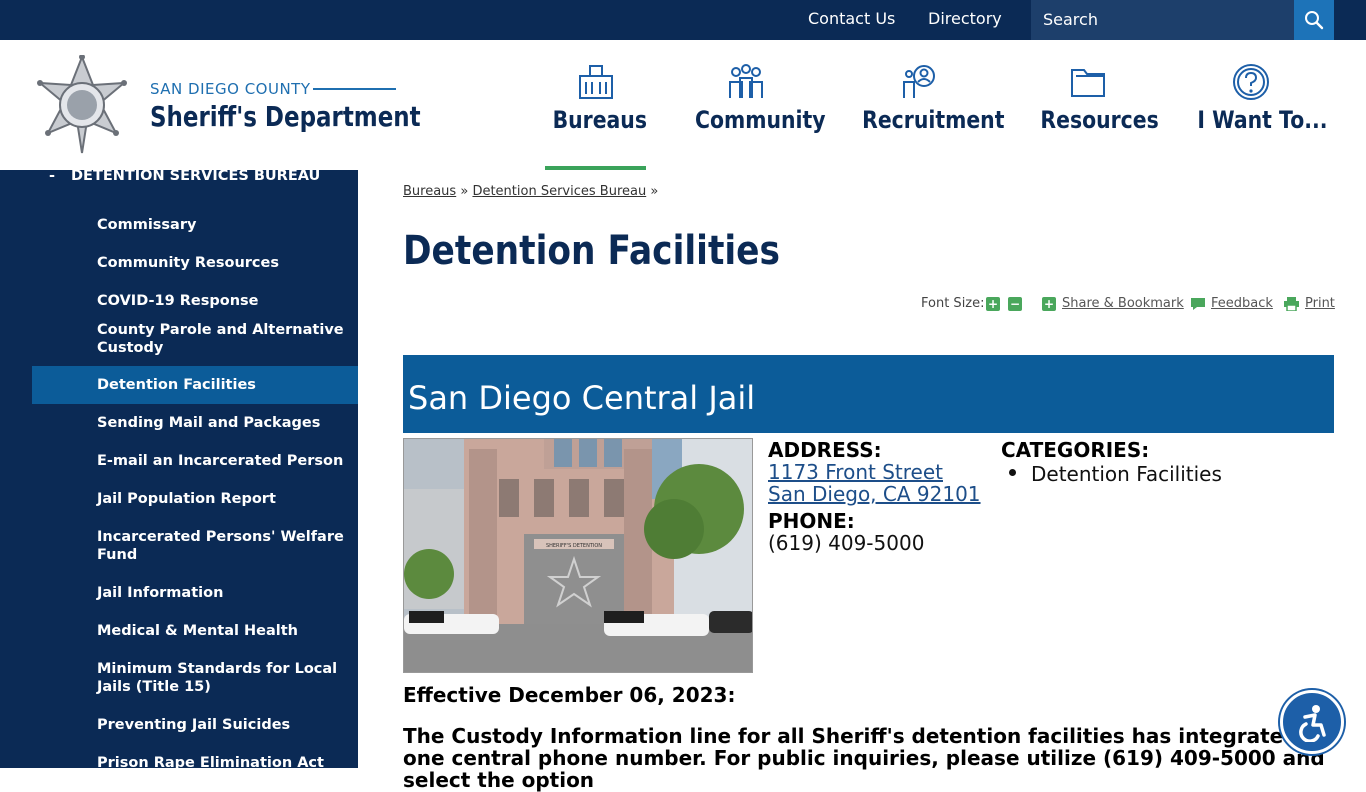  I want to click on building-icon, so click(595, 82).